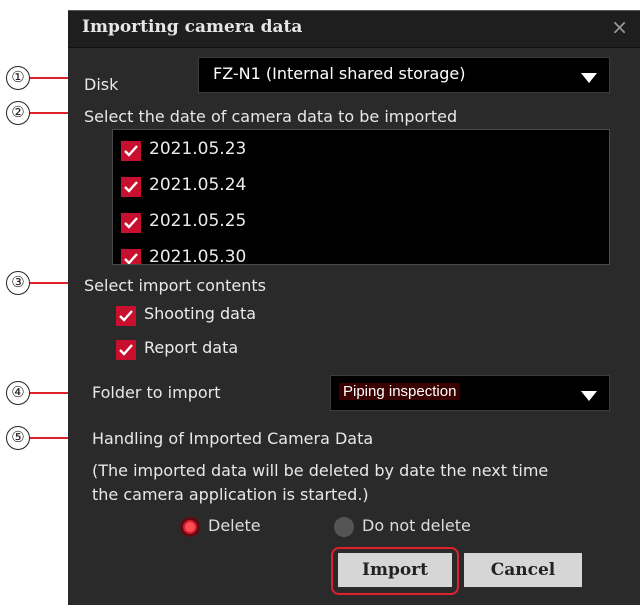 The width and height of the screenshot is (640, 605). What do you see at coordinates (198, 221) in the screenshot?
I see `date-label: 2021.05.25` at bounding box center [198, 221].